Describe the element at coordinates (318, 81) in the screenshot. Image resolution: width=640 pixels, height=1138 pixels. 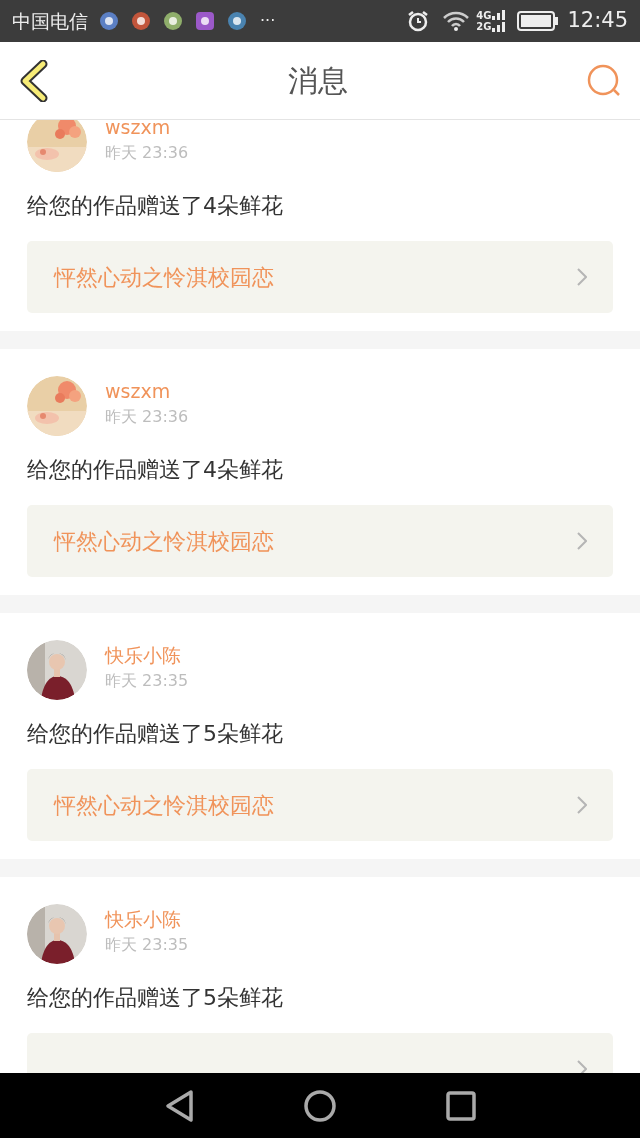
I see `page-title: 消息` at that location.